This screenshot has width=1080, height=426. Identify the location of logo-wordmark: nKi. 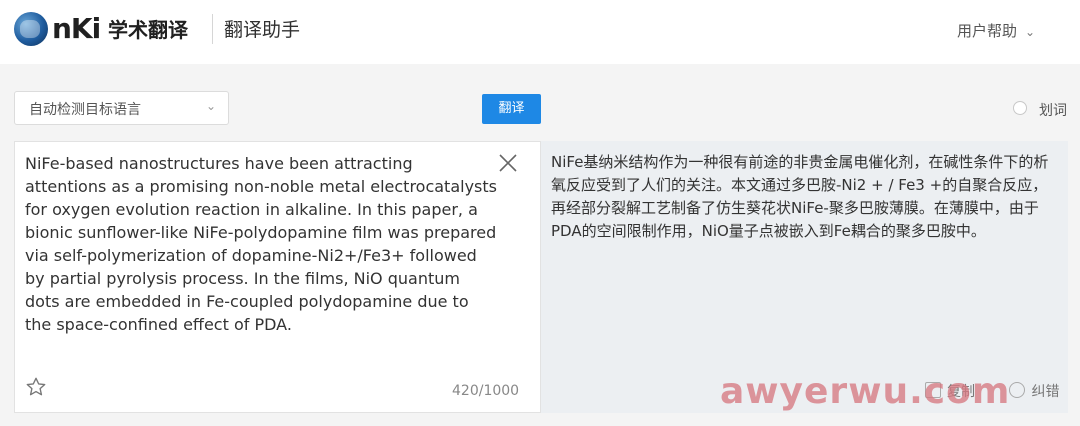
(76, 28).